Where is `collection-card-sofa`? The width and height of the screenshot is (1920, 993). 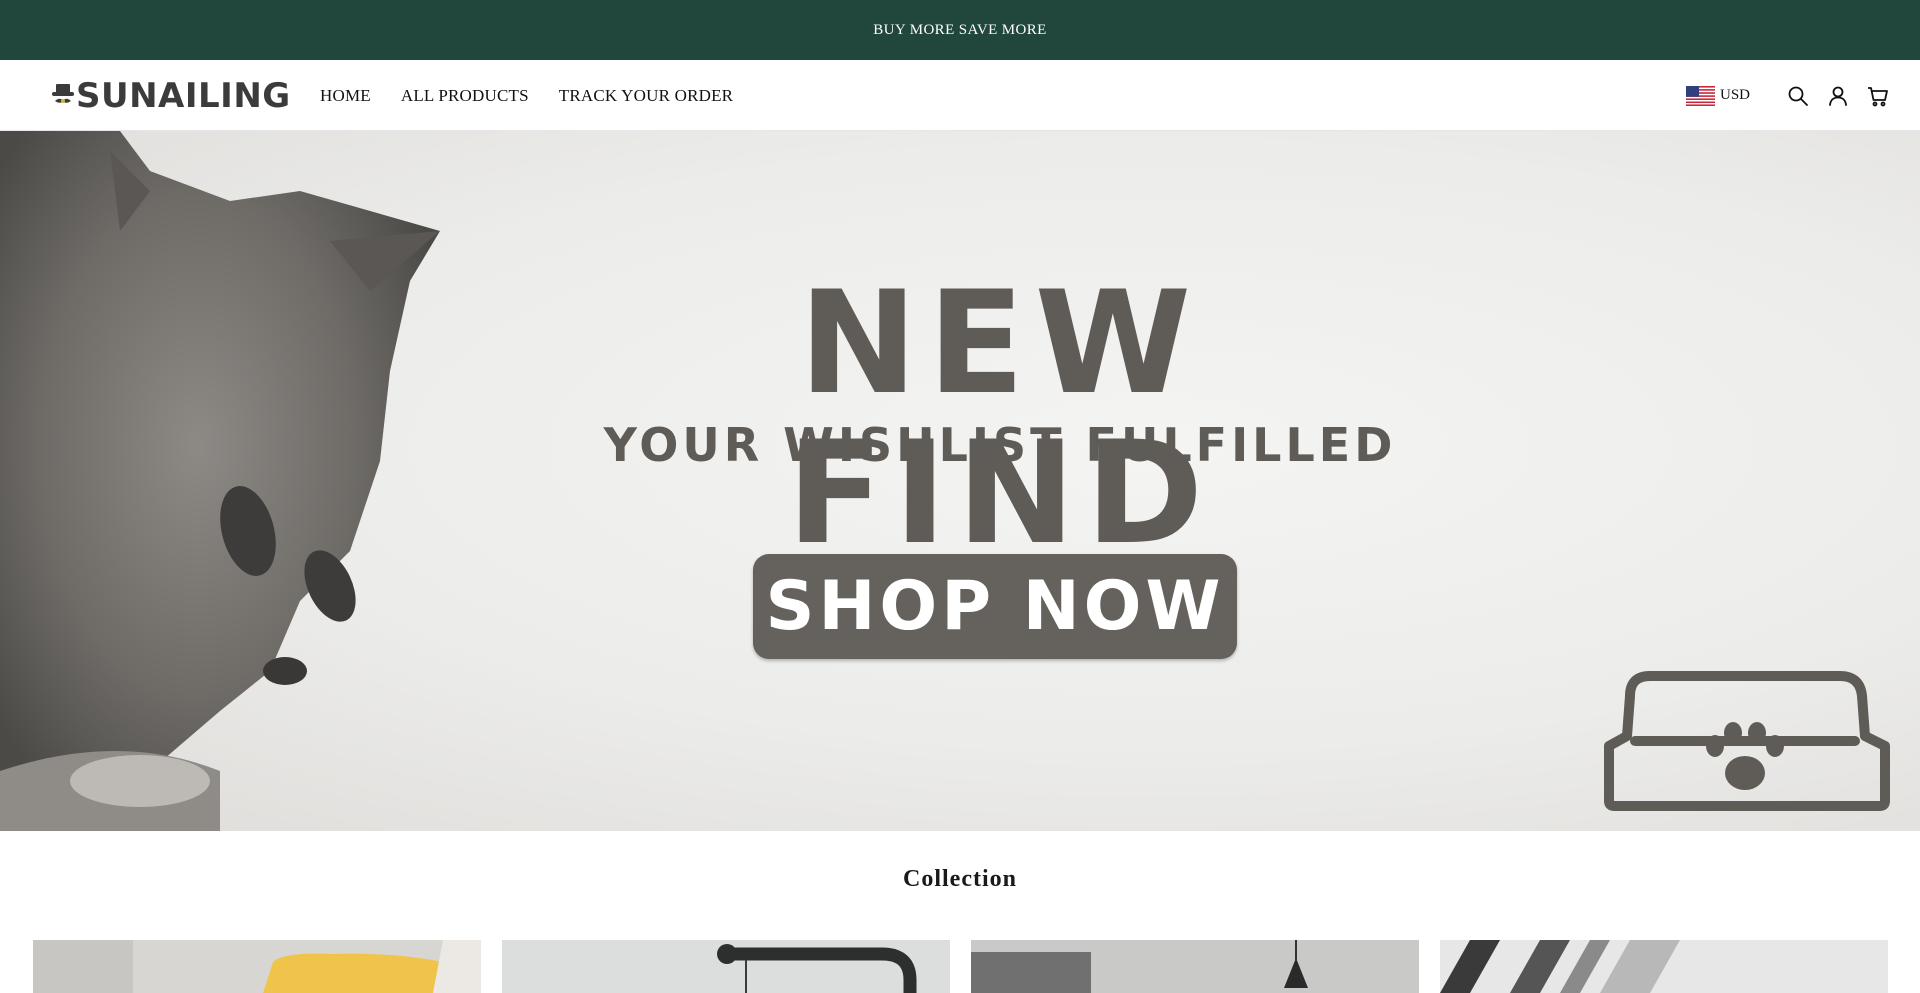
collection-card-sofa is located at coordinates (257, 966).